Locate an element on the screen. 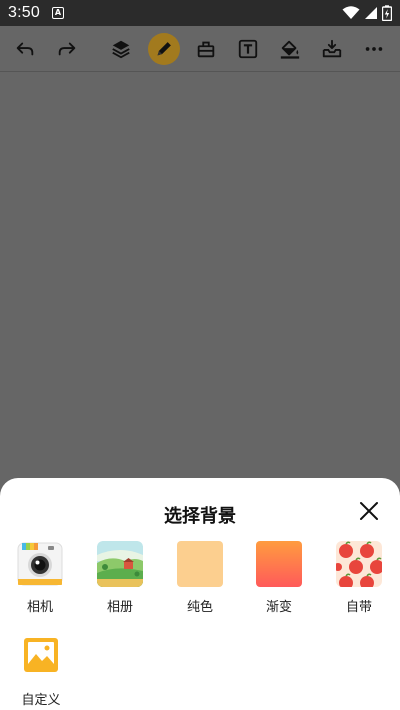  option-label: 自定义 is located at coordinates (41, 700).